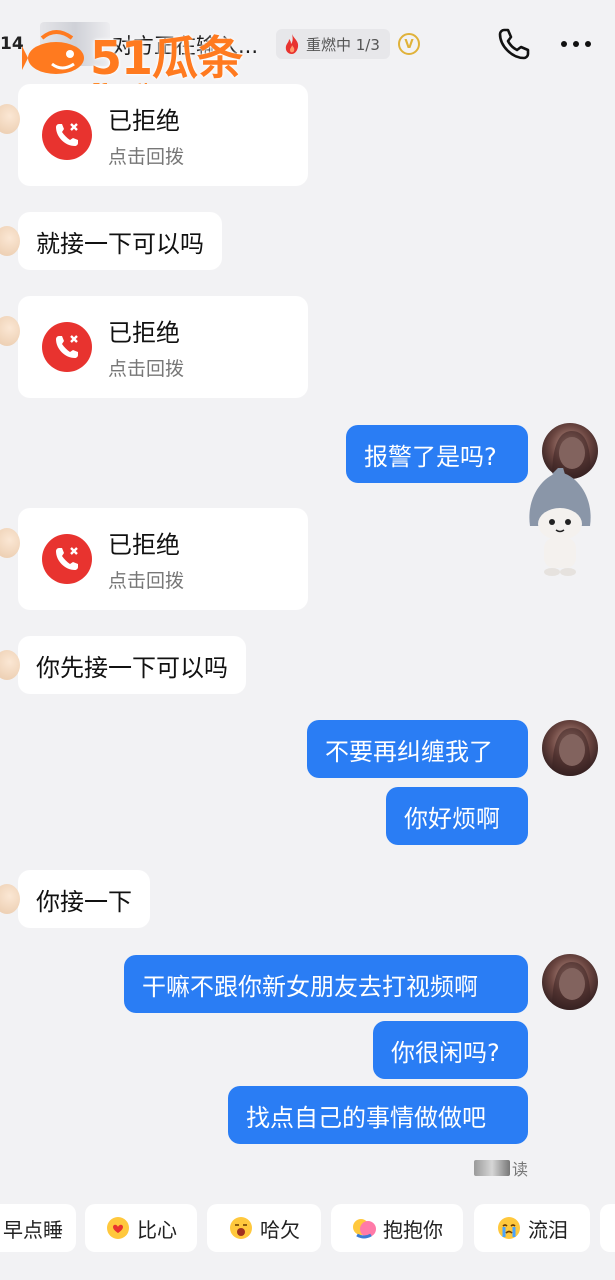 Image resolution: width=615 pixels, height=1280 pixels. I want to click on message-row: 就接一下可以吗, so click(111, 241).